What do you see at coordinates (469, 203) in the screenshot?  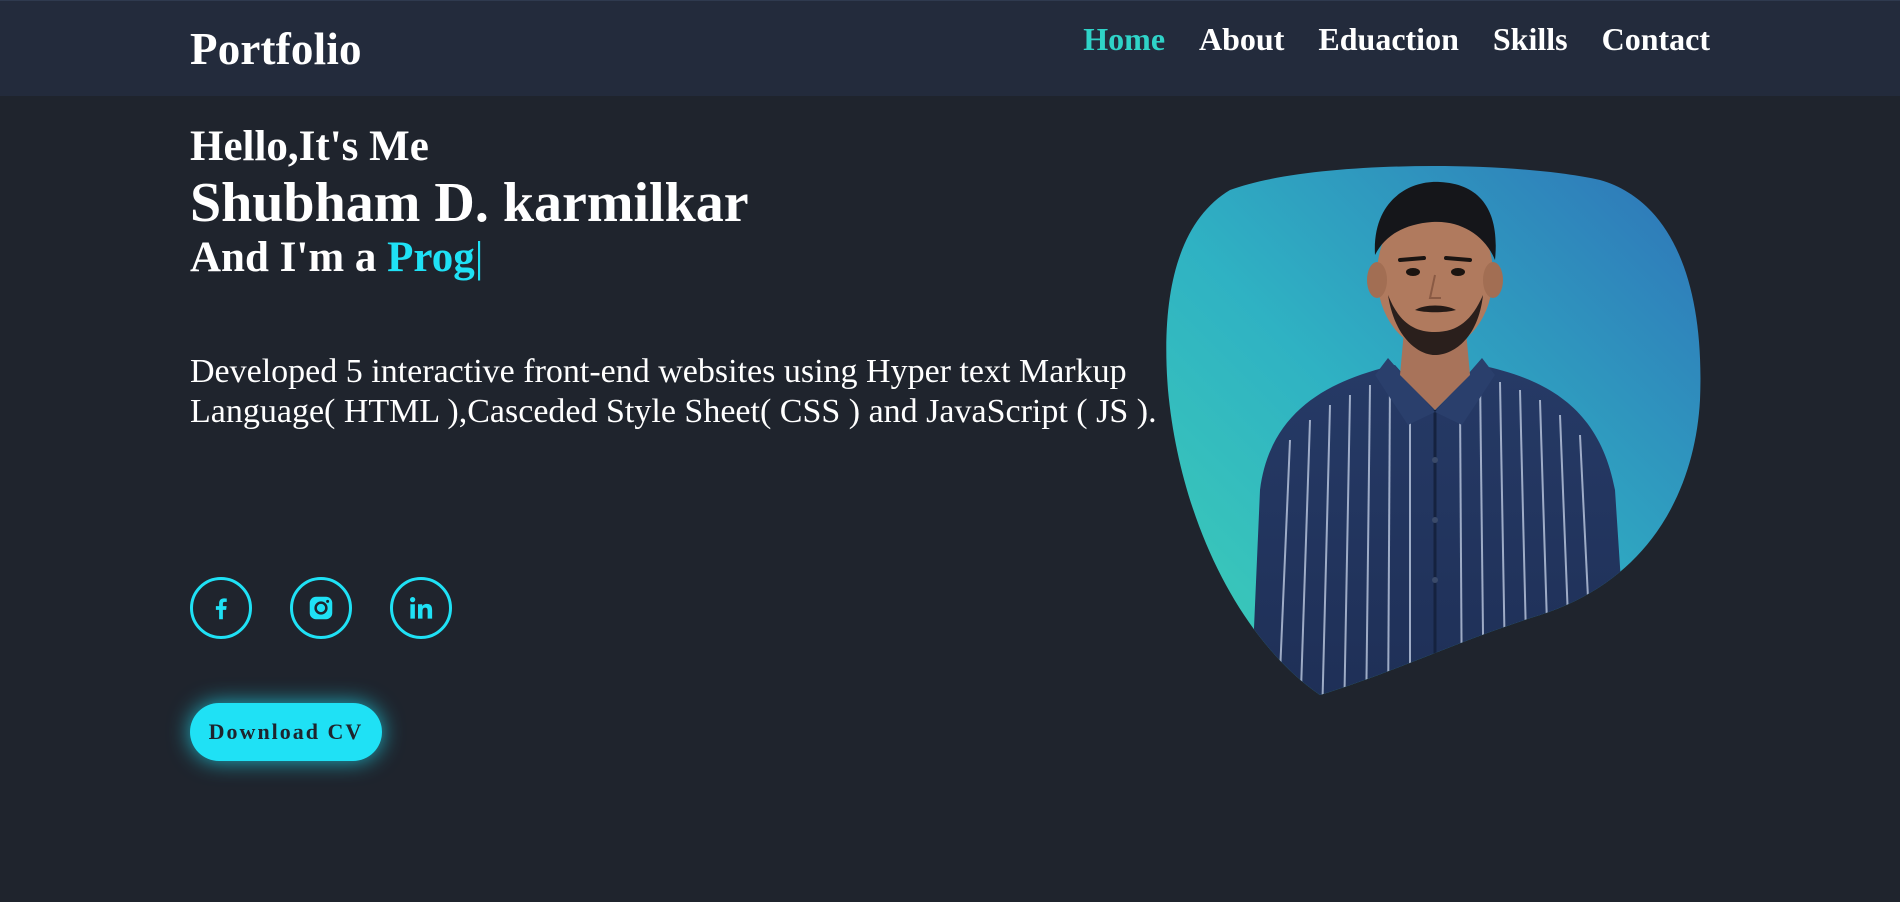 I see `hero-name: Shubham D. karmilkar` at bounding box center [469, 203].